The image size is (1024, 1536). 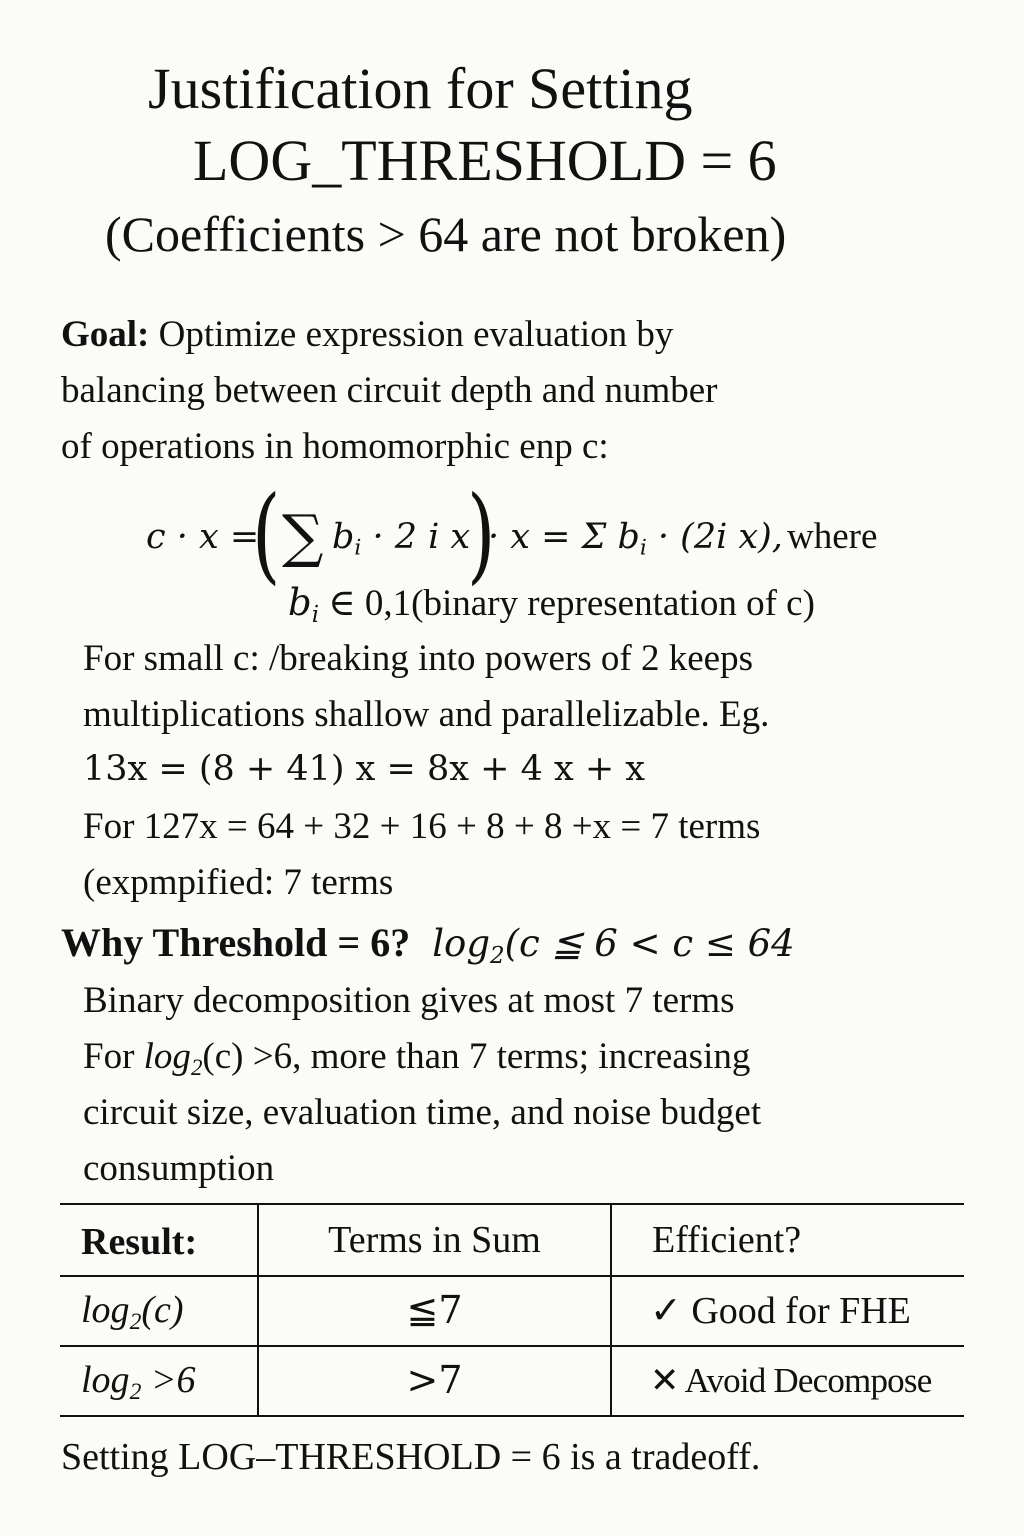 What do you see at coordinates (303, 536) in the screenshot?
I see `formula-sigma-symbol: ∑` at bounding box center [303, 536].